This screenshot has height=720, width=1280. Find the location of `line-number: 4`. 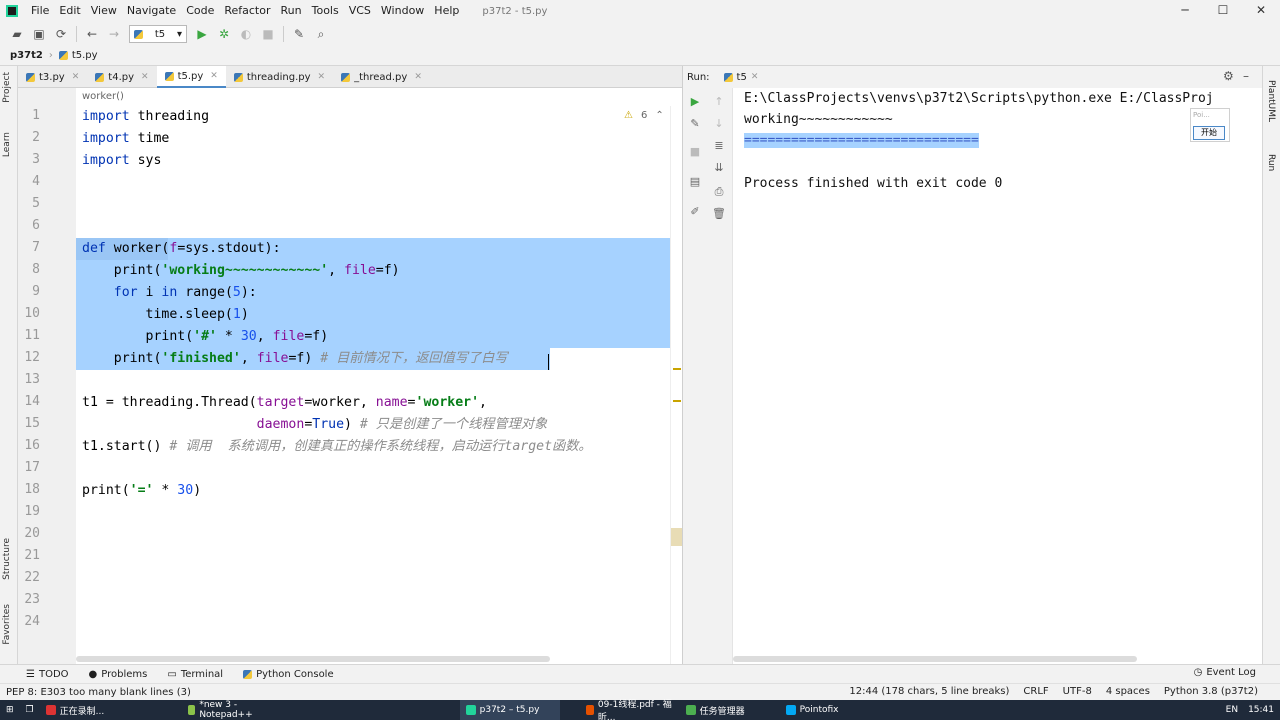

line-number: 4 is located at coordinates (36, 181).